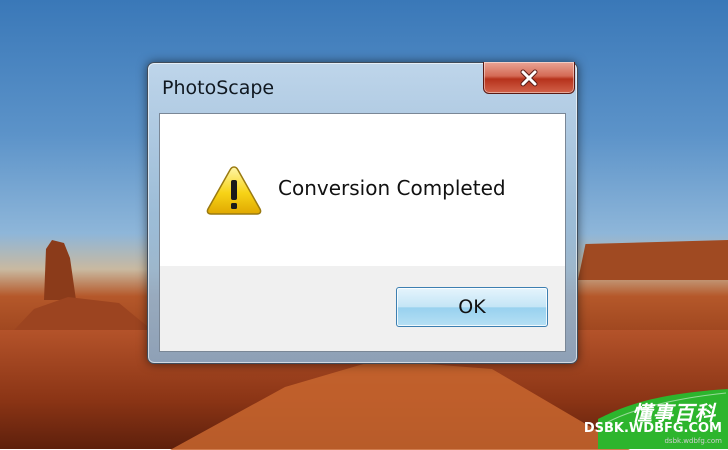  What do you see at coordinates (392, 188) in the screenshot?
I see `message-text: Conversion Completed` at bounding box center [392, 188].